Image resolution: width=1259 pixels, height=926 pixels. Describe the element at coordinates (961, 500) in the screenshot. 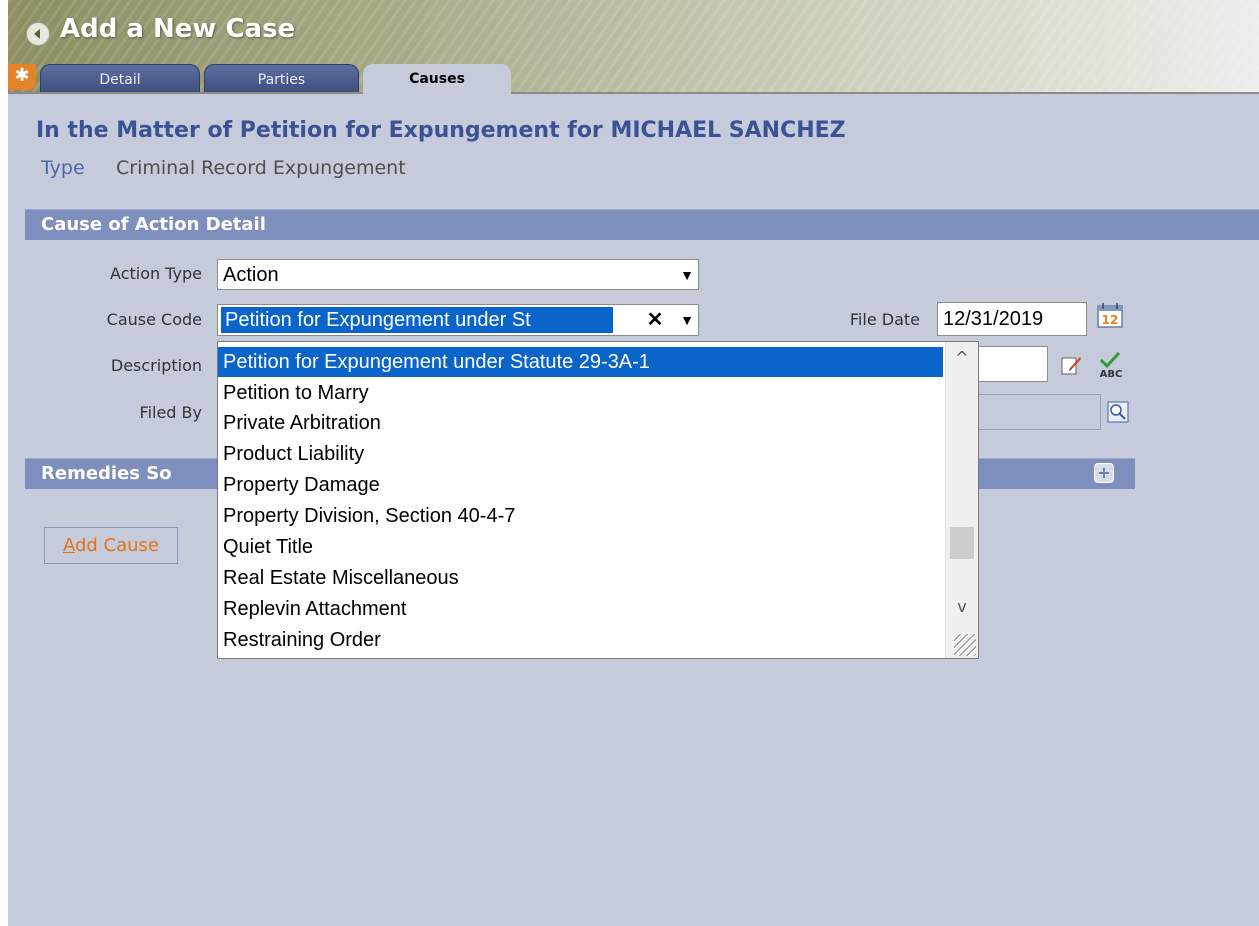

I see `dropdown-scrollbar: ^ v` at that location.